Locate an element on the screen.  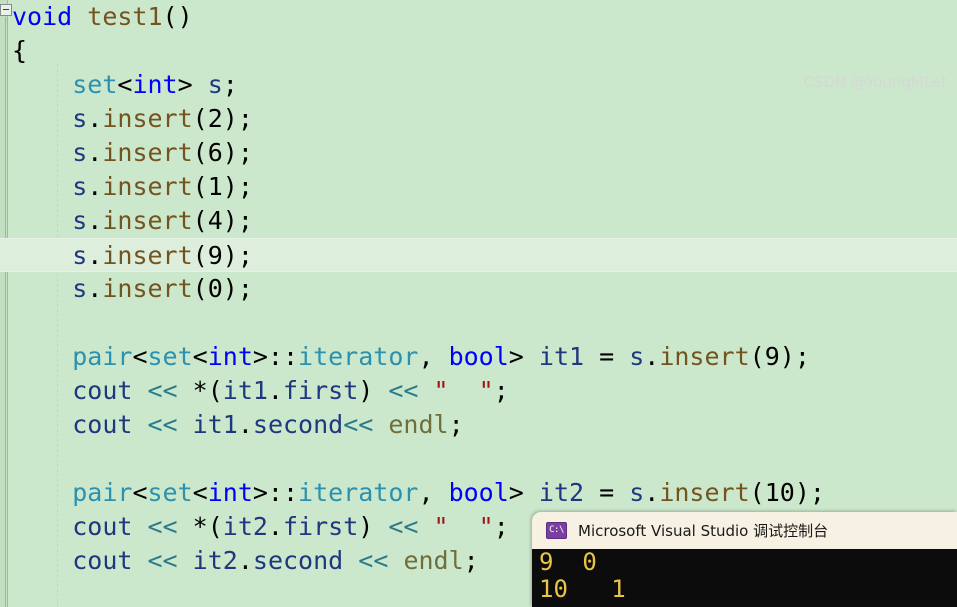
code-line: s.insert(1); is located at coordinates (478, 187).